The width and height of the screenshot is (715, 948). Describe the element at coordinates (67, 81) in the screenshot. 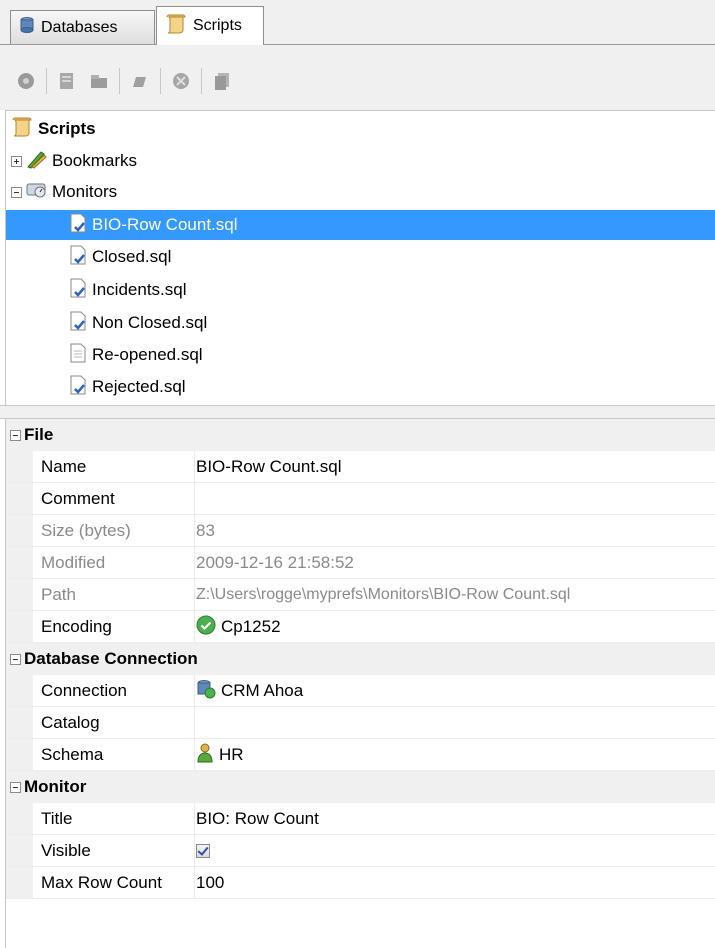

I see `new-script-icon` at that location.